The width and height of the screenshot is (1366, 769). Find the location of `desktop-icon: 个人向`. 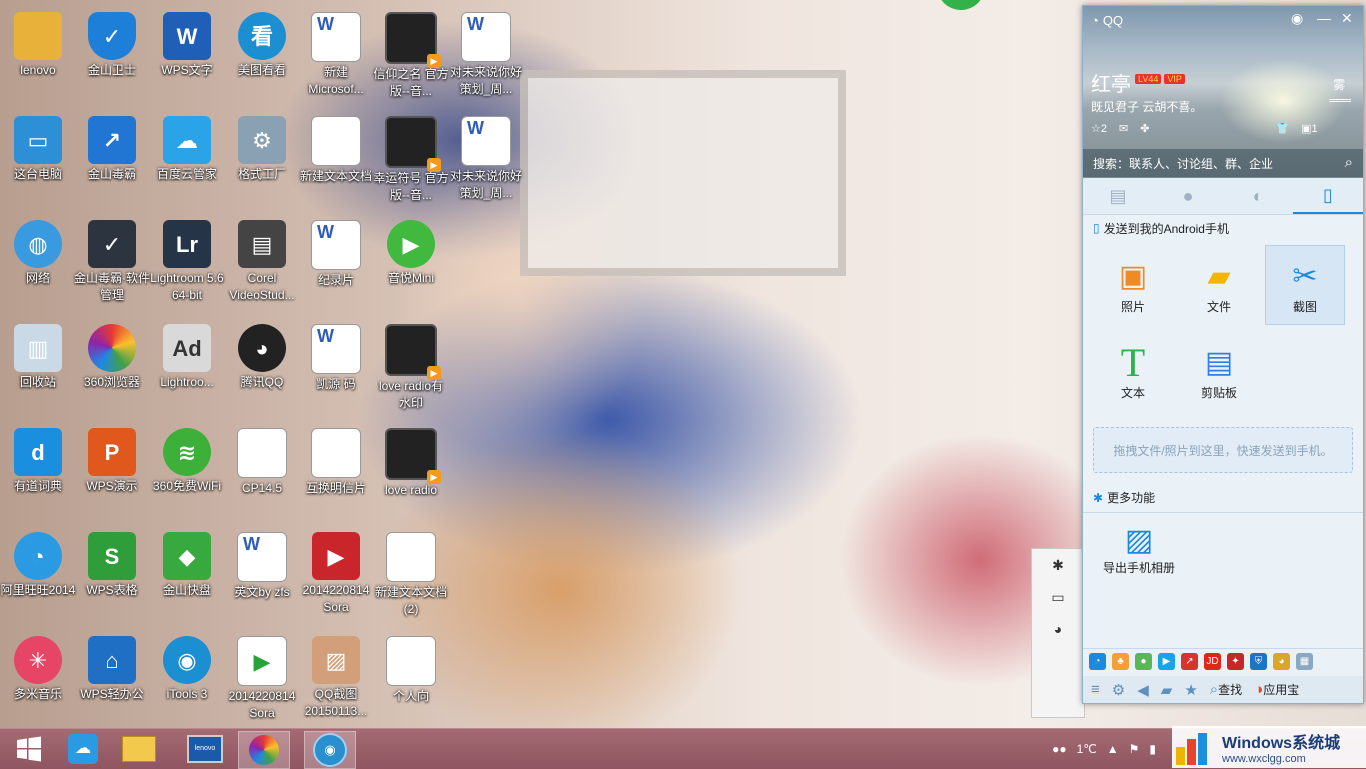

desktop-icon: 个人向 is located at coordinates (411, 667).